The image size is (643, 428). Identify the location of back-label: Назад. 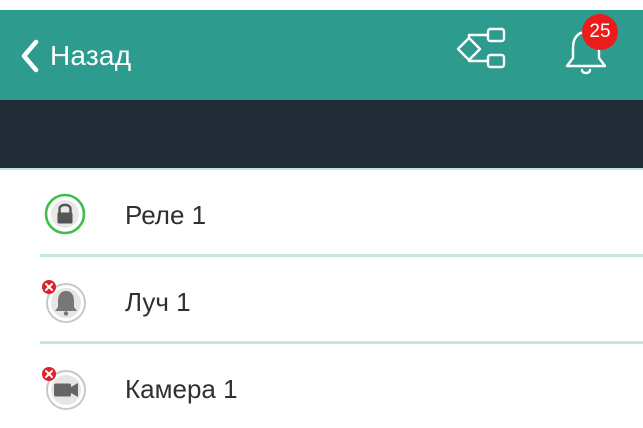
(91, 55).